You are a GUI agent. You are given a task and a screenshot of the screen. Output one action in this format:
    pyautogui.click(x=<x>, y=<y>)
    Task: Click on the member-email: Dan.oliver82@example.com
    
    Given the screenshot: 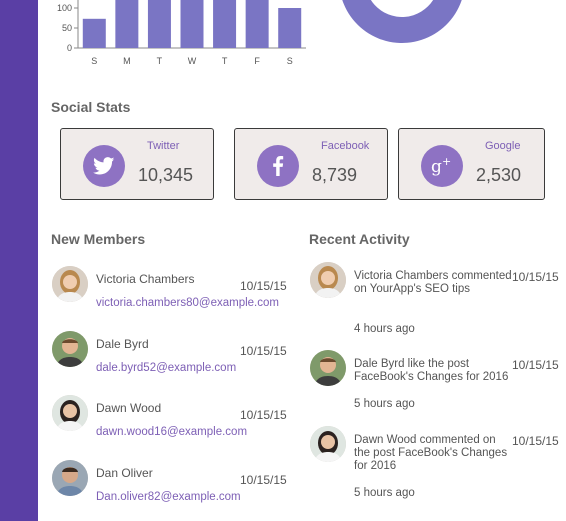 What is the action you would take?
    pyautogui.click(x=168, y=497)
    